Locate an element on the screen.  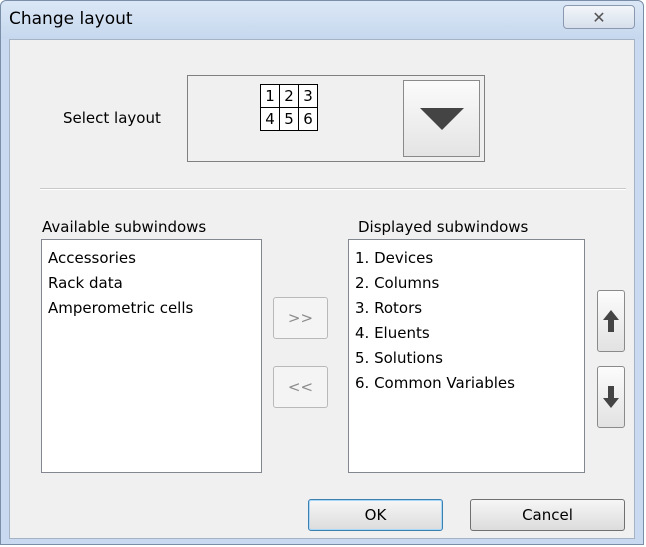
displayed-subwindows-label: Displayed subwindows is located at coordinates (443, 227).